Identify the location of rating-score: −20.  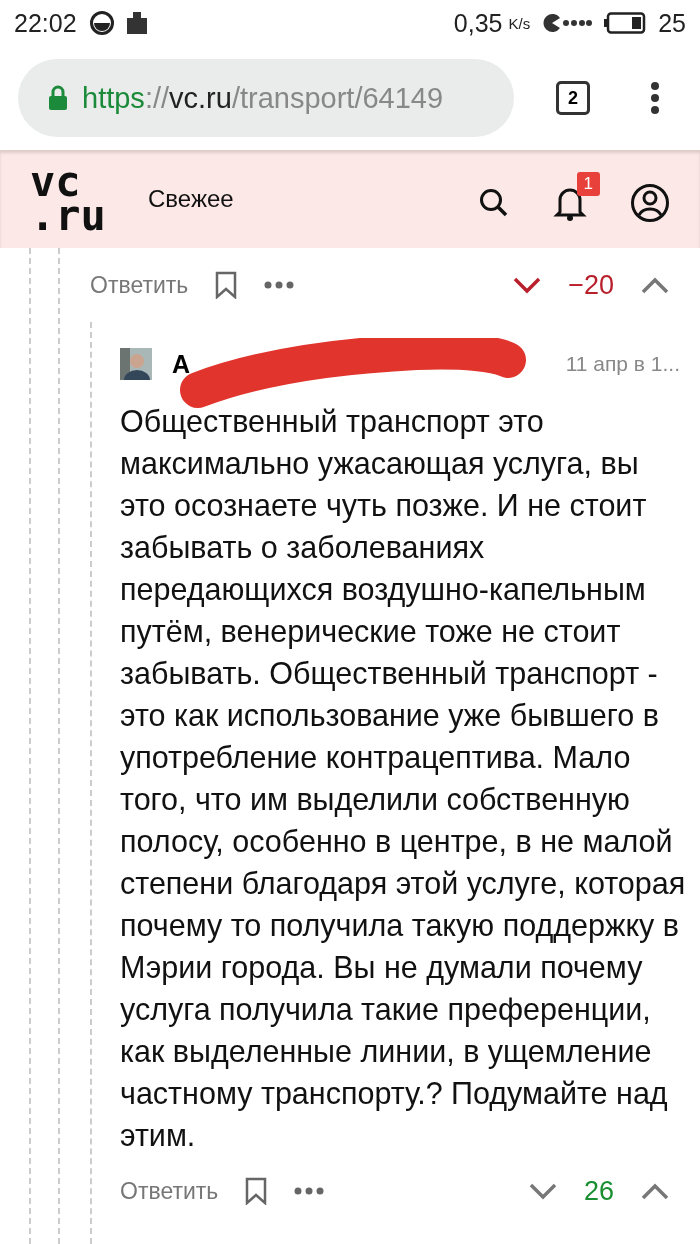
(591, 285).